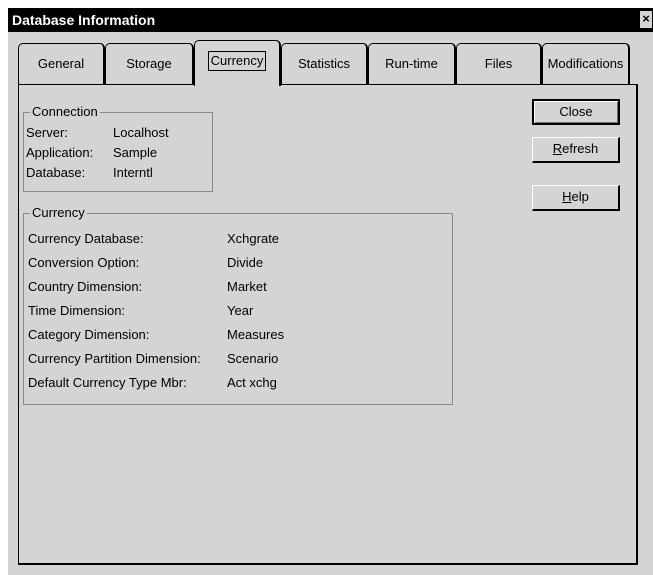 This screenshot has width=653, height=575. I want to click on tab-modifications: Modifications, so click(586, 64).